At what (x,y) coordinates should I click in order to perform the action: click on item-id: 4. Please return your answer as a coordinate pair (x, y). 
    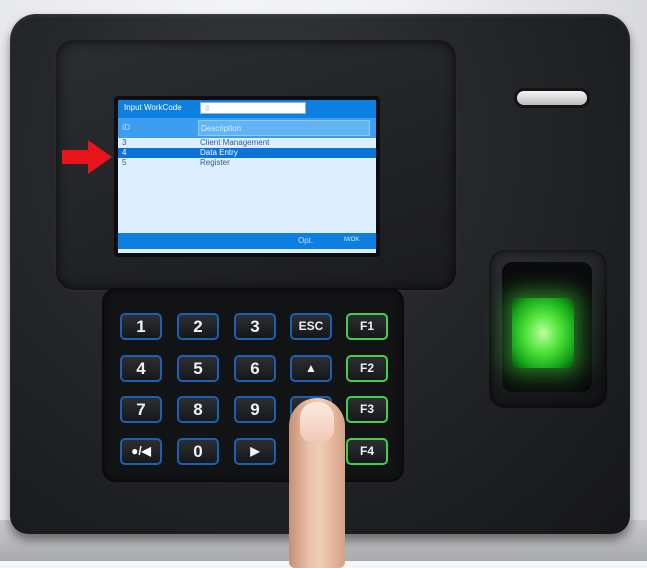
    Looking at the image, I should click on (124, 152).